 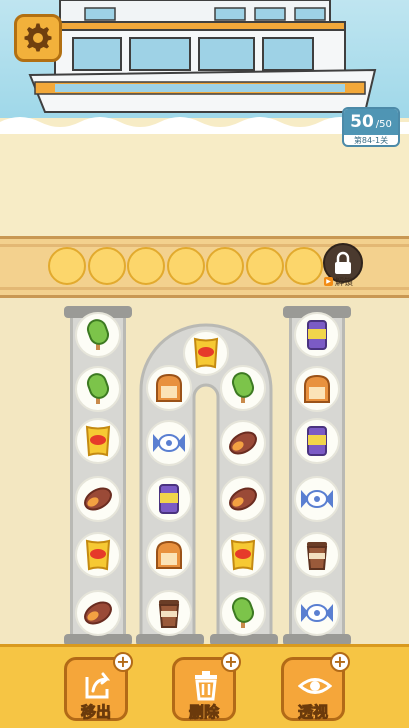 What do you see at coordinates (343, 262) in the screenshot?
I see `lock-icon` at bounding box center [343, 262].